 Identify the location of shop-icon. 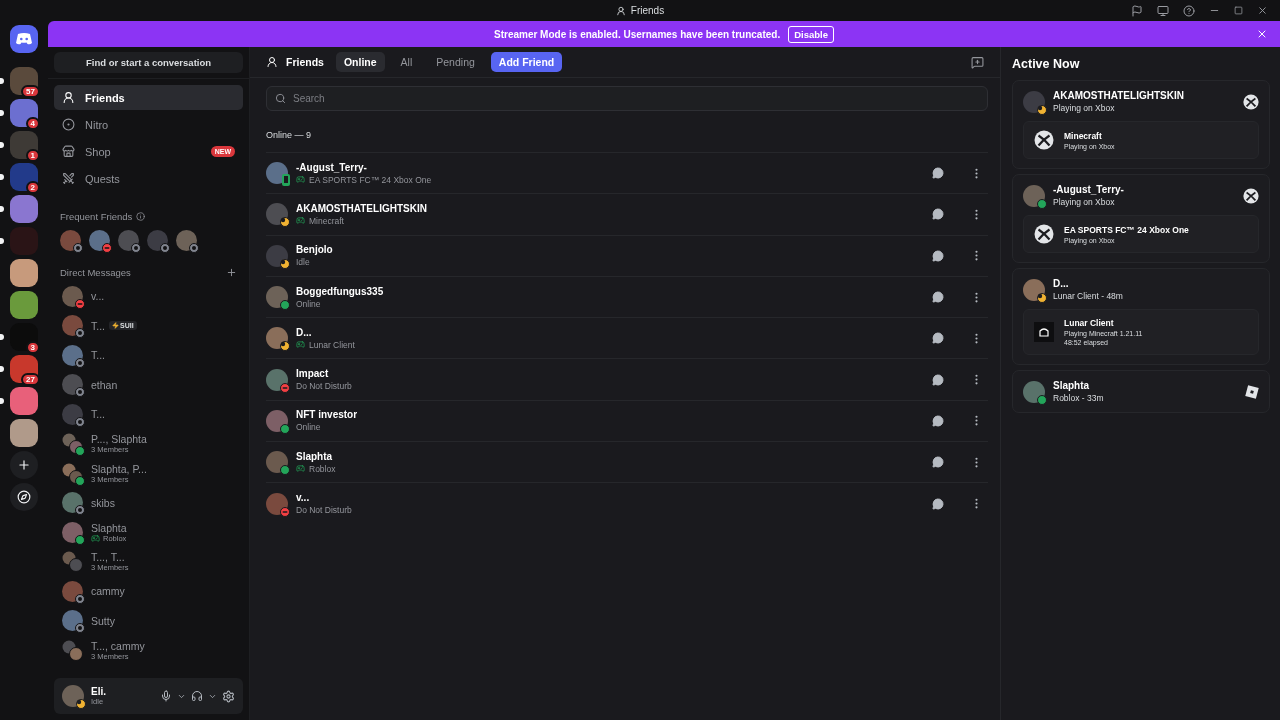
(68, 151).